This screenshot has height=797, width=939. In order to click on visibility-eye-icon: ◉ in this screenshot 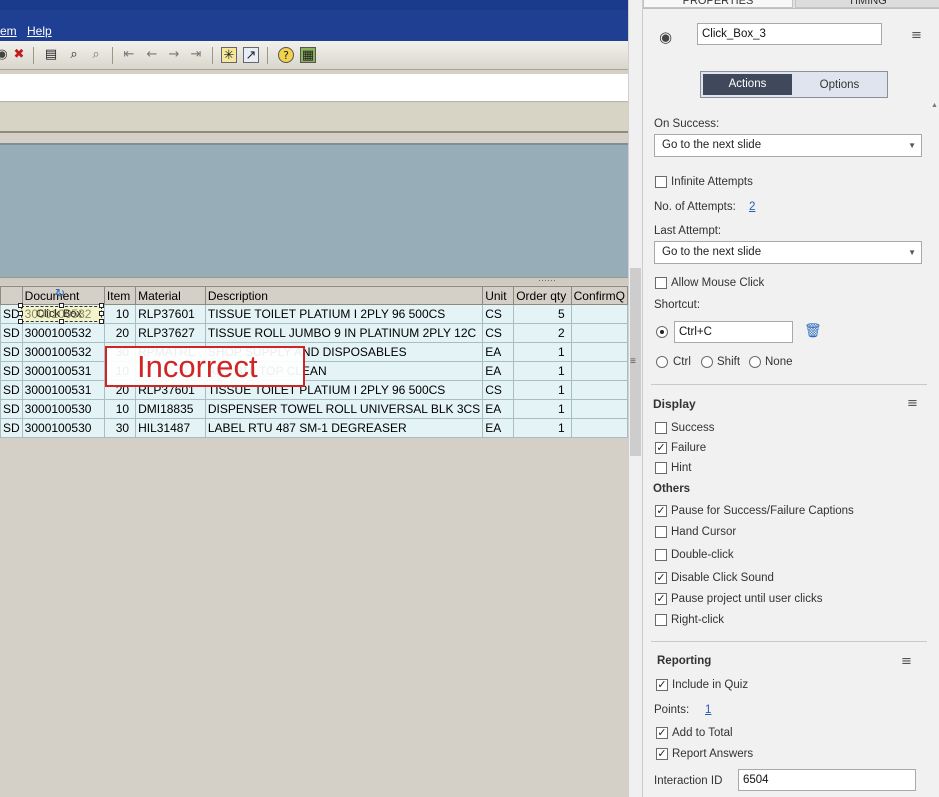, I will do `click(665, 37)`.